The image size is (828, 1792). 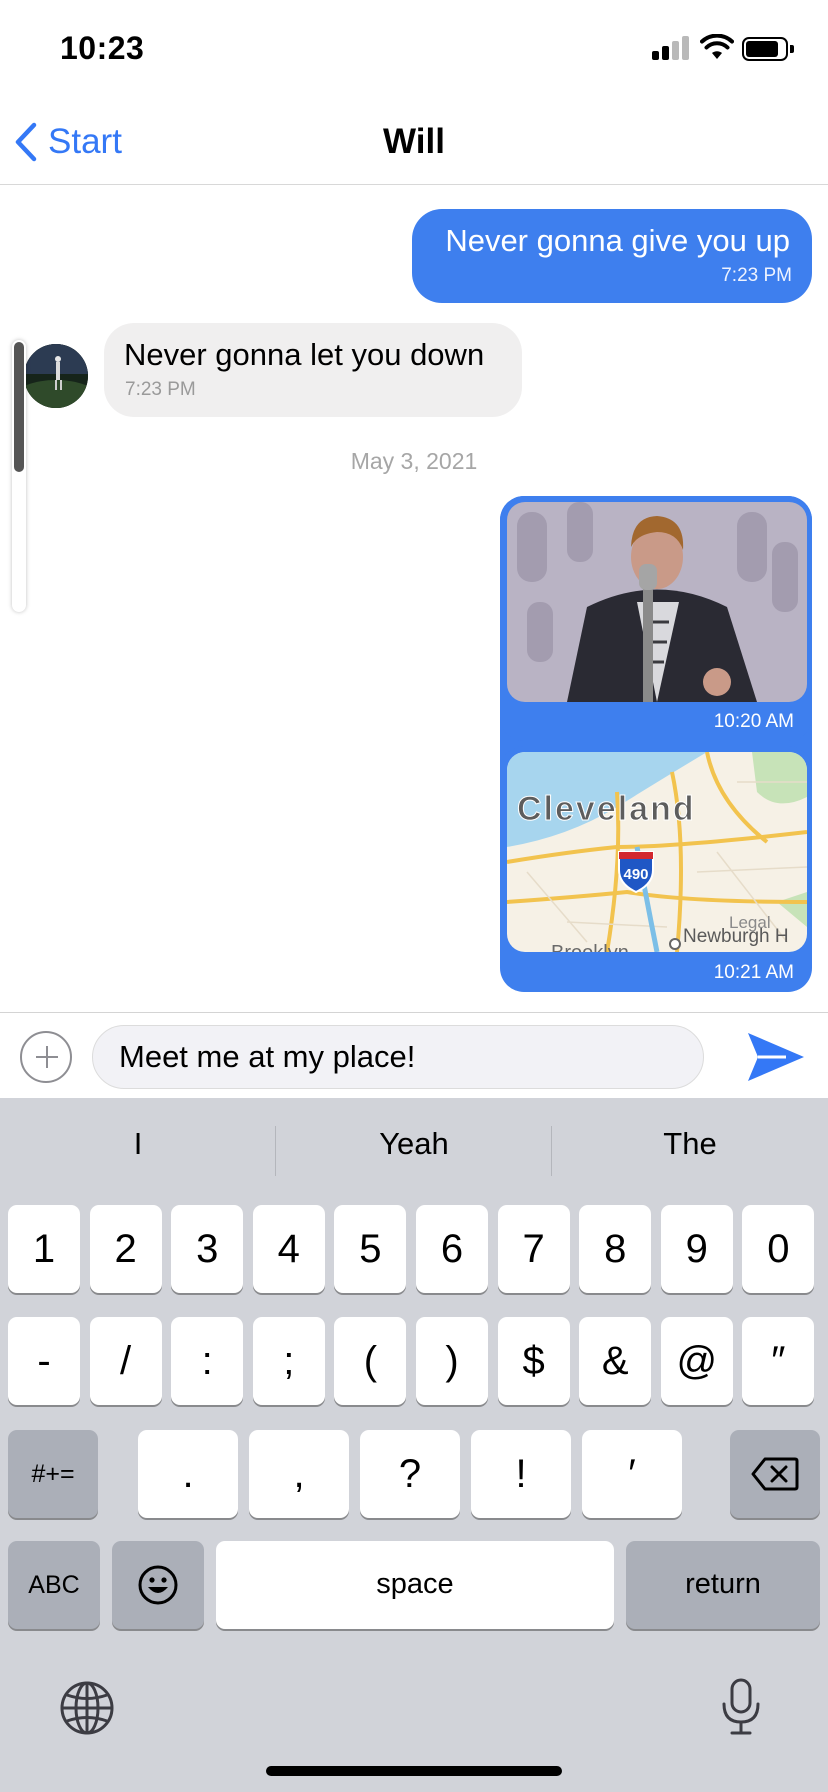 What do you see at coordinates (632, 1474) in the screenshot?
I see `key: ′` at bounding box center [632, 1474].